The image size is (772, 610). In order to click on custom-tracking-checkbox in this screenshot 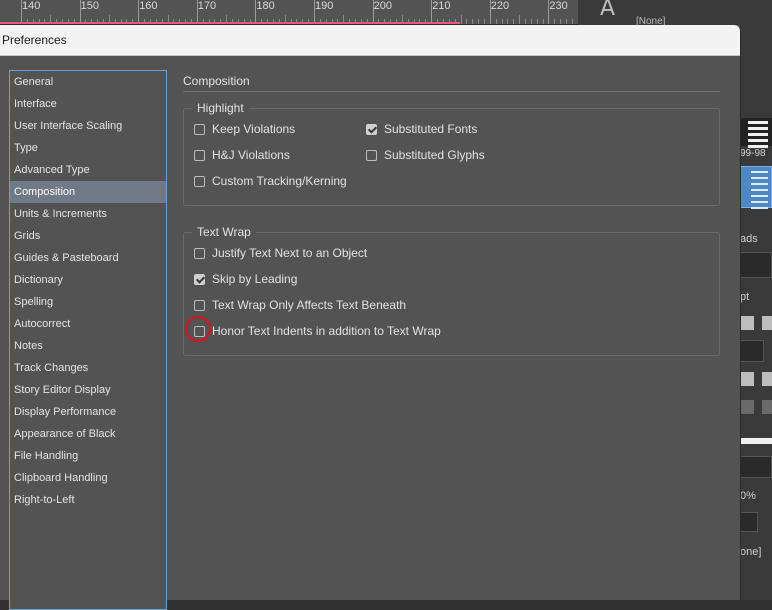, I will do `click(199, 181)`.